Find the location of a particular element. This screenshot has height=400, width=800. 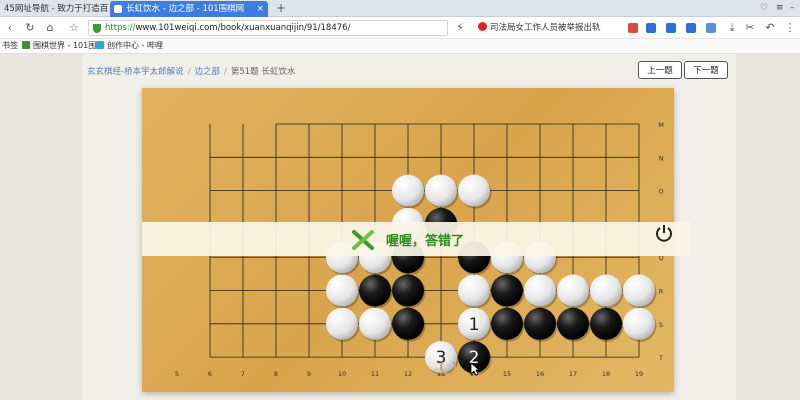

more-icon: ⋮ is located at coordinates (790, 28).